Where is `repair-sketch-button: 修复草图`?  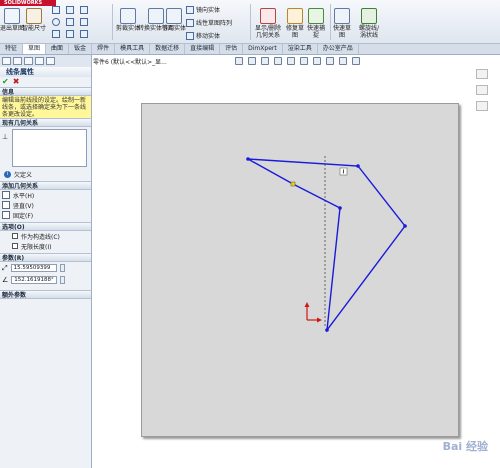 repair-sketch-button: 修复草图 is located at coordinates (295, 23).